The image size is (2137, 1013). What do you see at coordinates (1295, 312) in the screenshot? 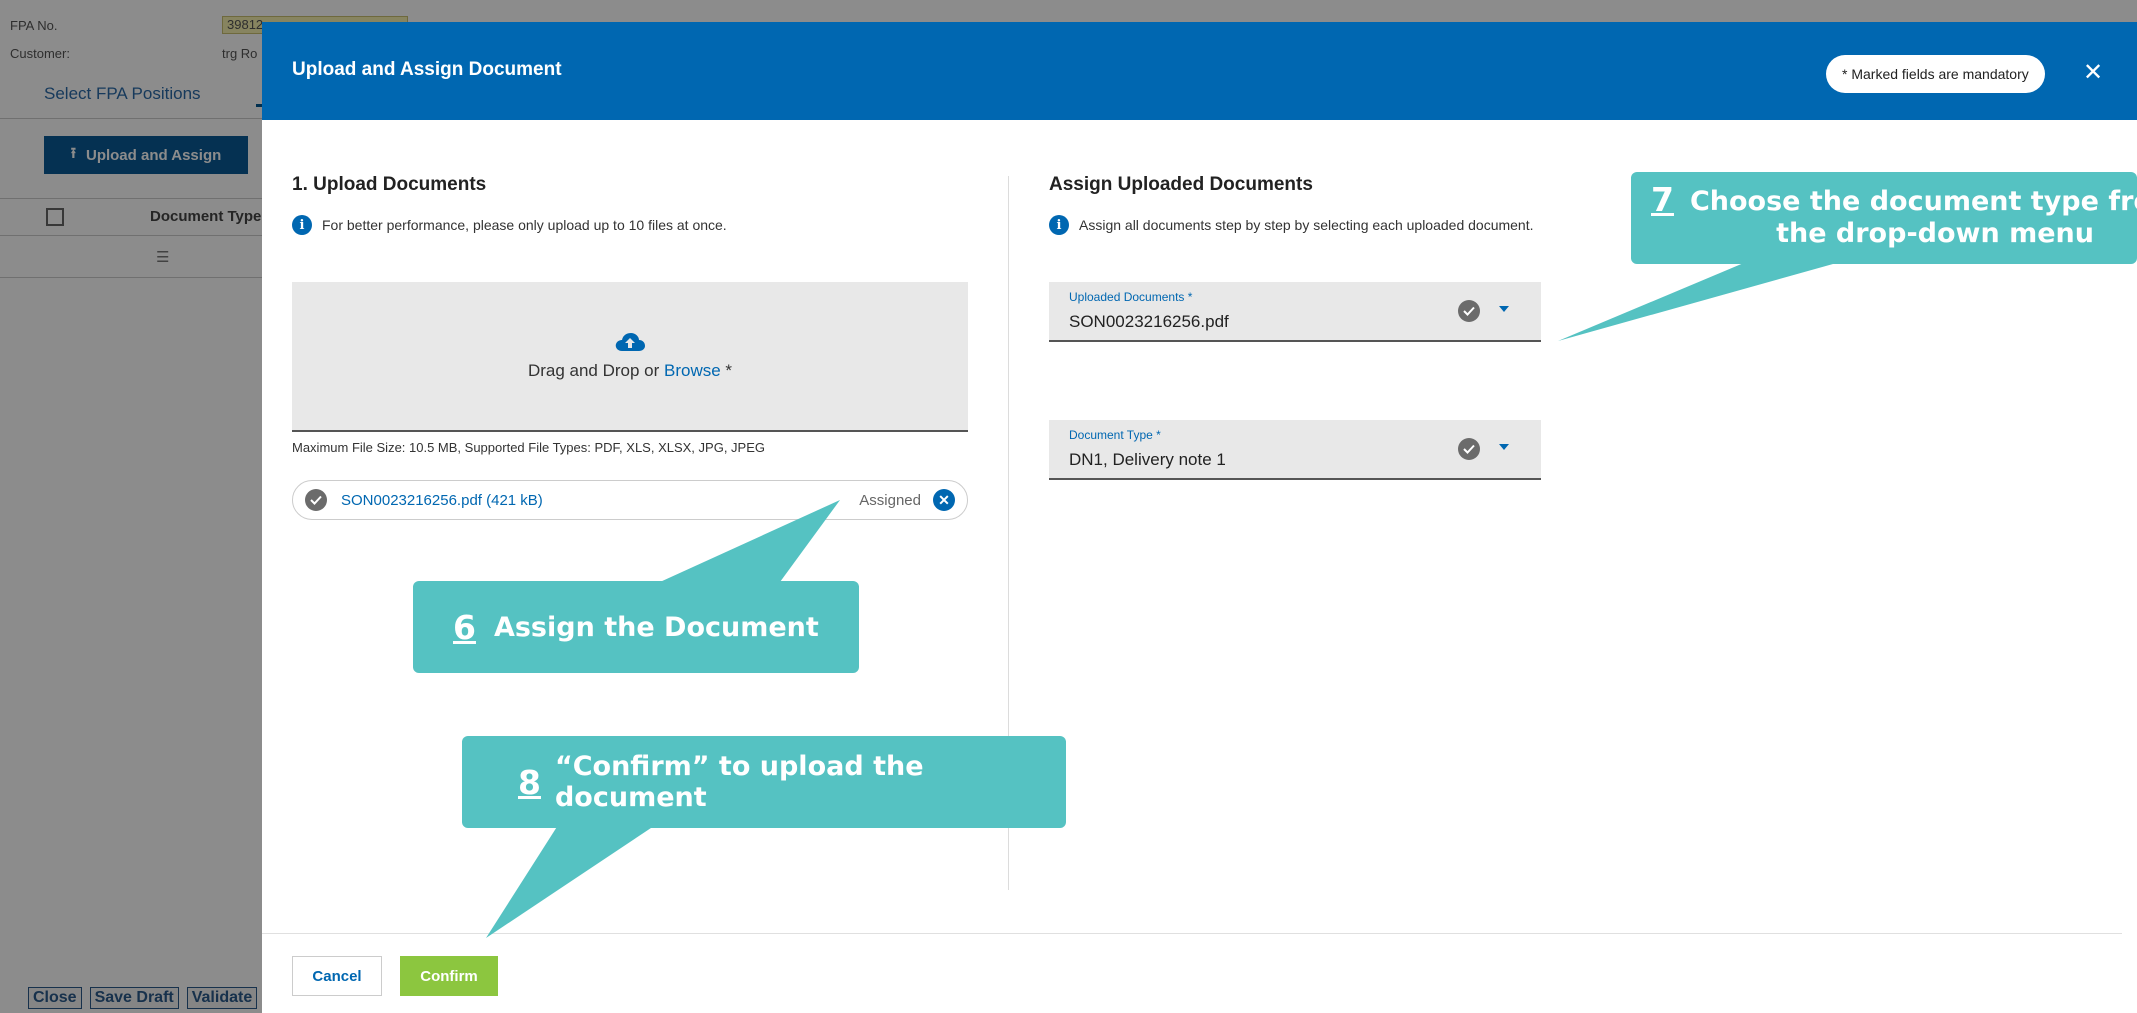
I see `uploaded-documents-select: Uploaded Documents * SON0023216256.pdf` at bounding box center [1295, 312].